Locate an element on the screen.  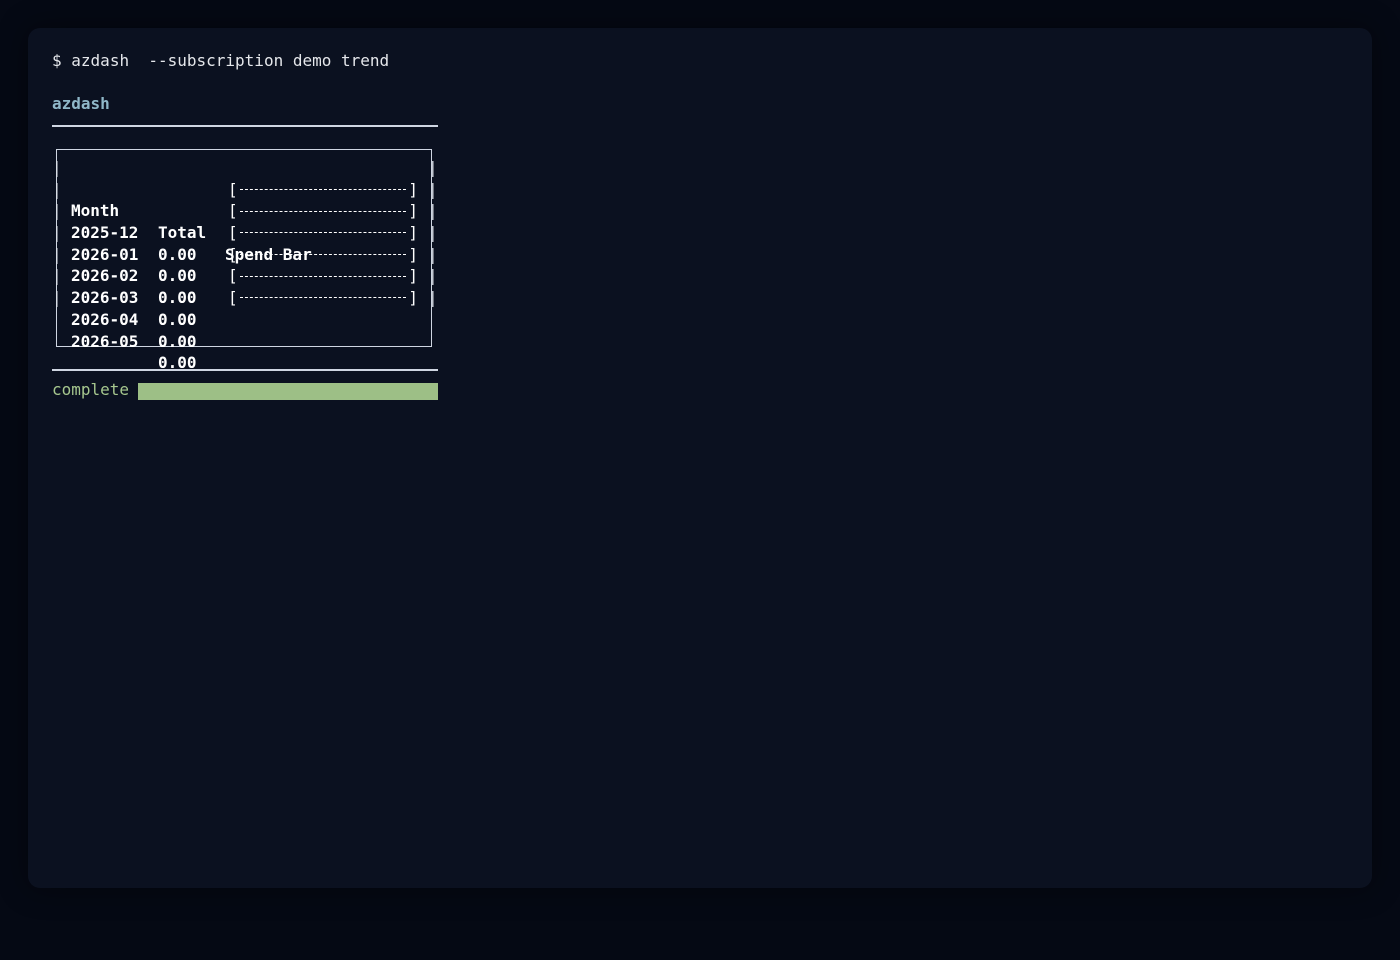
table-row: | 2026-03 0.00 [] | is located at coordinates (245, 286).